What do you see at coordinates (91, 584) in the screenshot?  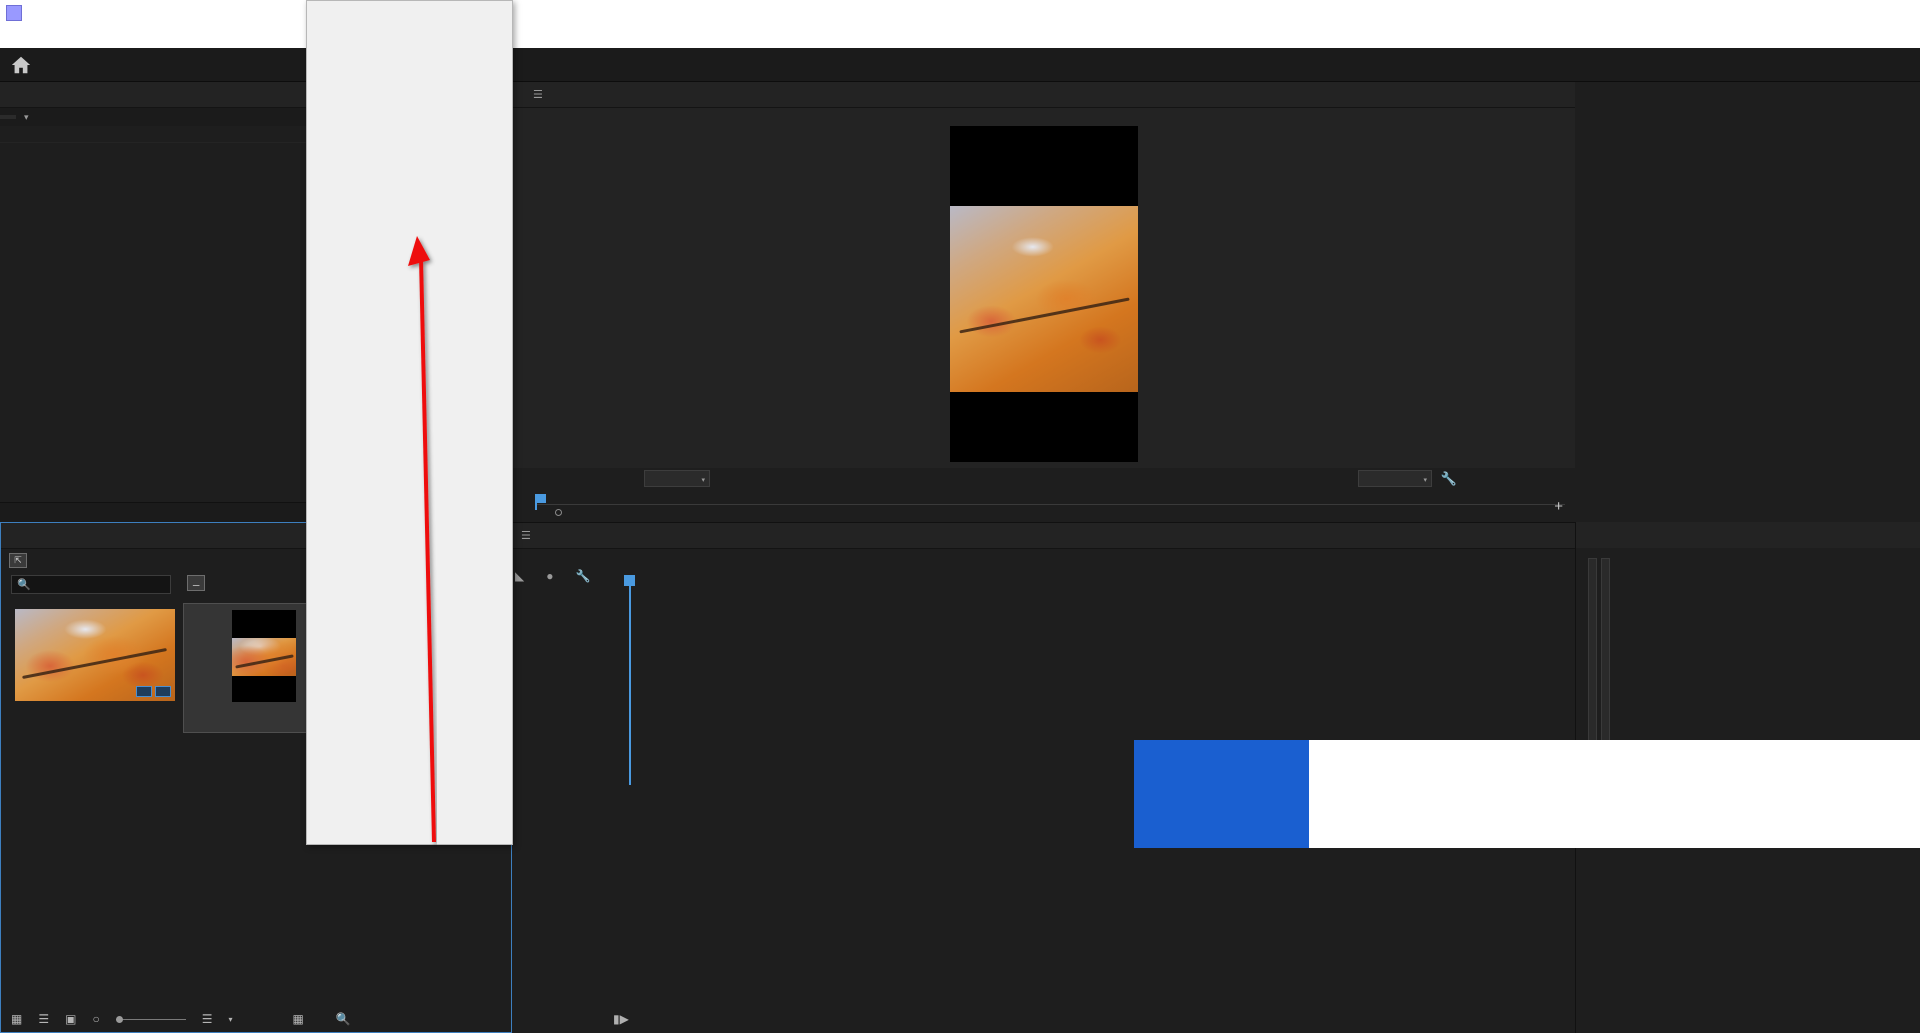 I see `project-search-input: 🔍` at bounding box center [91, 584].